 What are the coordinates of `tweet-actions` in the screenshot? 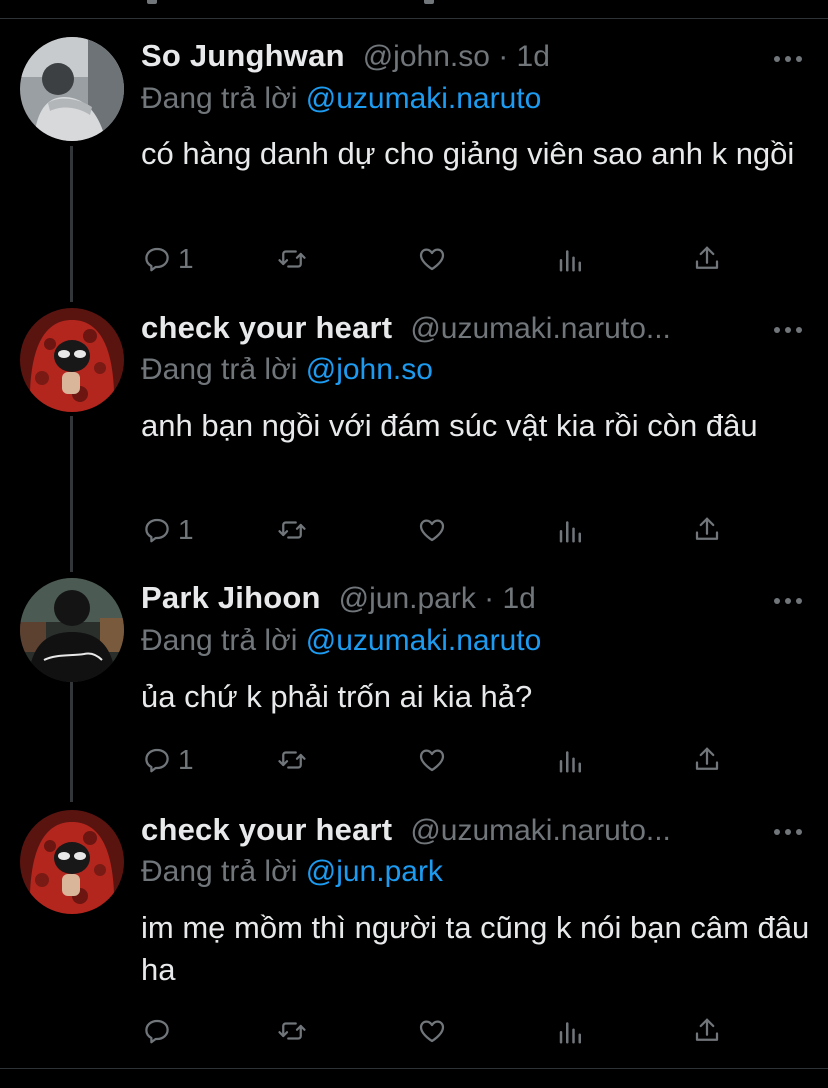 It's located at (440, 1031).